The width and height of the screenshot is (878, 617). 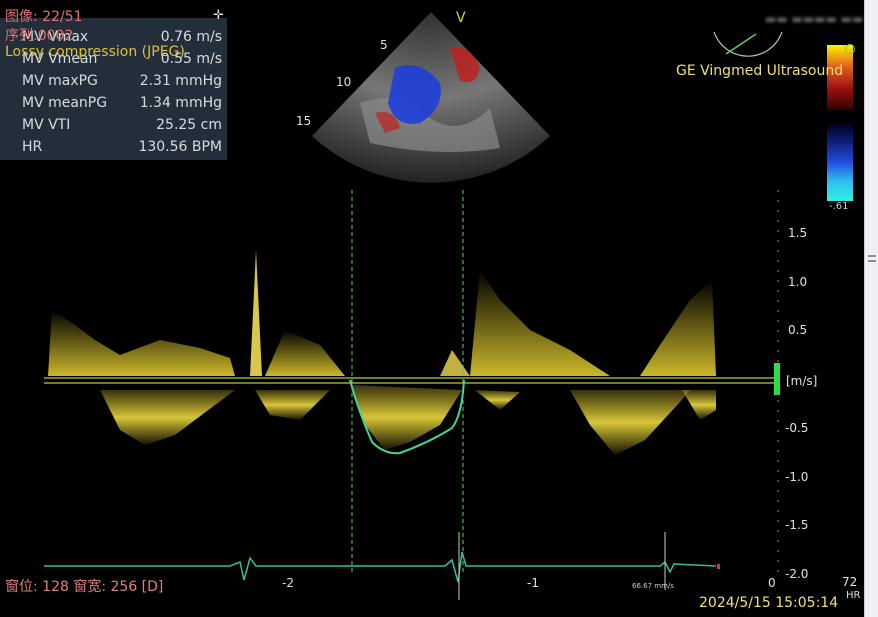 I want to click on vendor-label: GE Vingmed Ultrasound, so click(x=760, y=71).